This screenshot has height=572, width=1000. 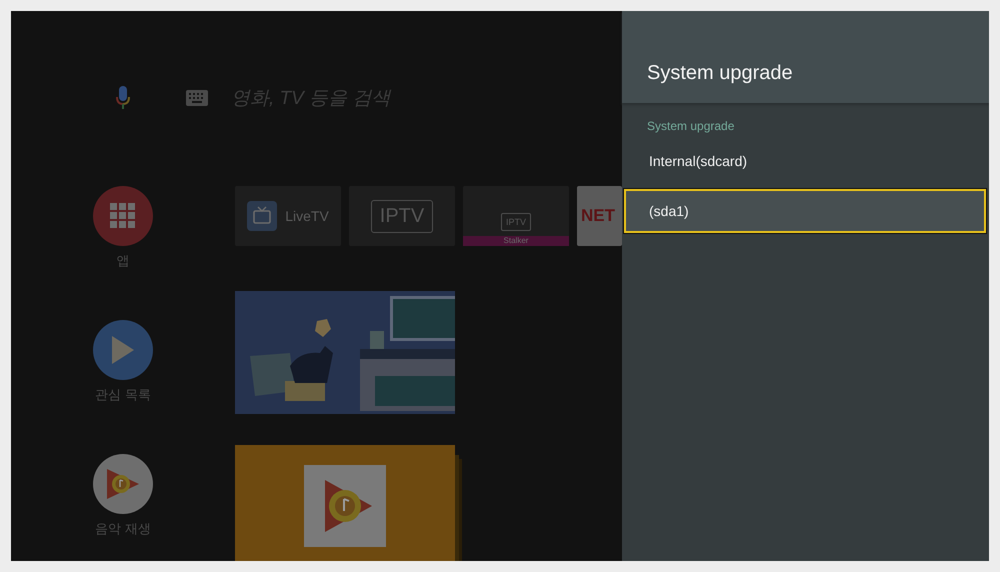 What do you see at coordinates (197, 98) in the screenshot?
I see `keyboard-icon` at bounding box center [197, 98].